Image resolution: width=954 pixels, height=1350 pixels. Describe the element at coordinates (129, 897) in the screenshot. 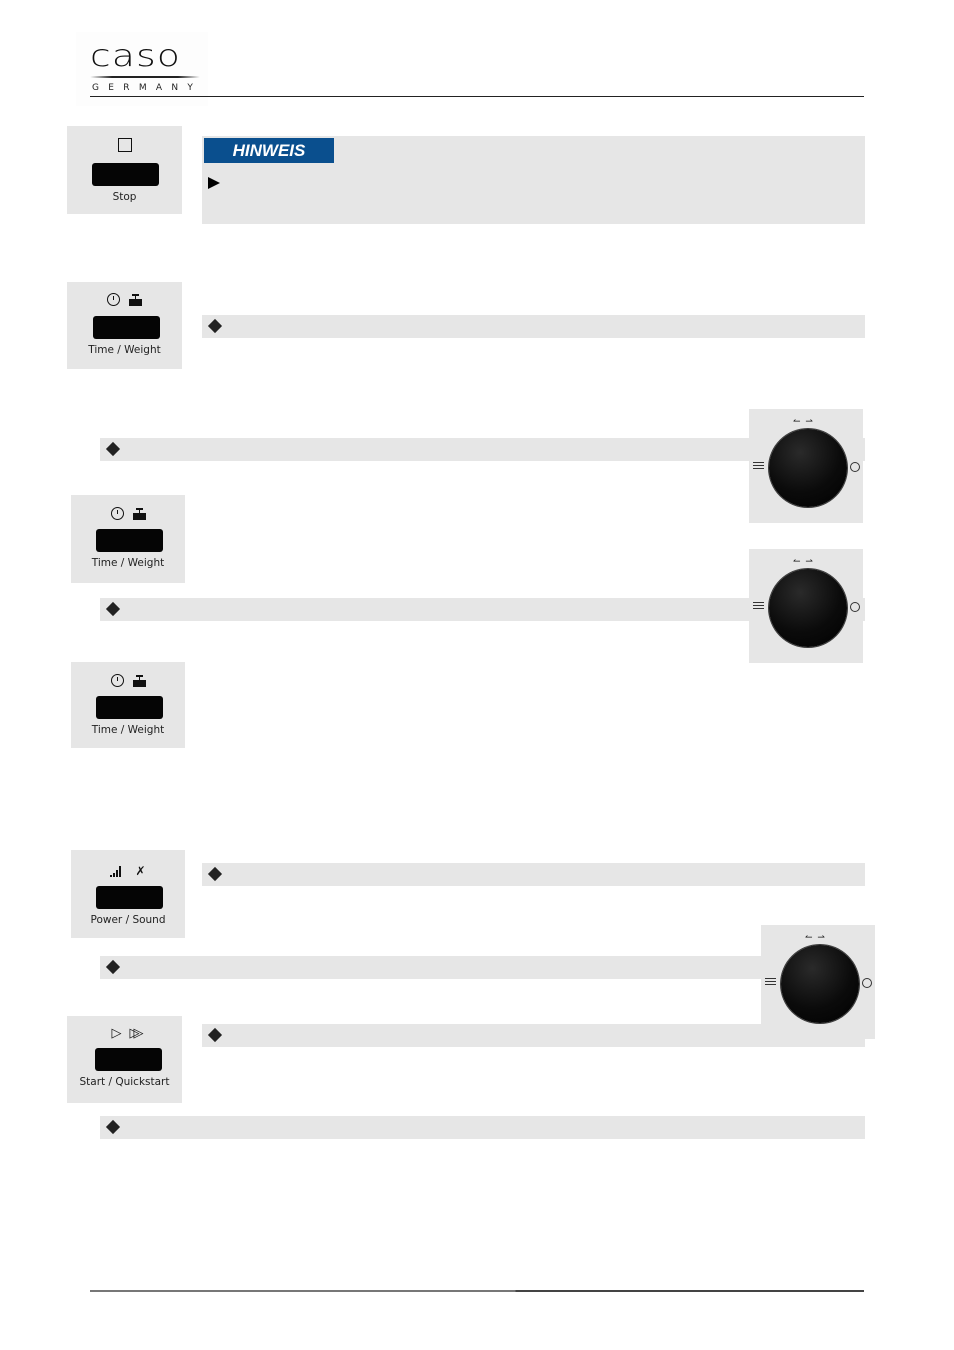

I see `power-sound-key` at that location.